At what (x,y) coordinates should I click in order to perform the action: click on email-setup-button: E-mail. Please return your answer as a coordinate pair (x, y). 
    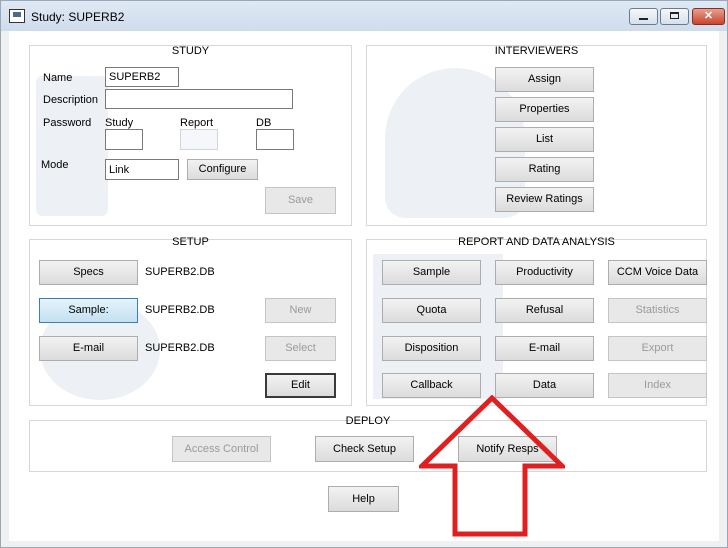
    Looking at the image, I should click on (88, 348).